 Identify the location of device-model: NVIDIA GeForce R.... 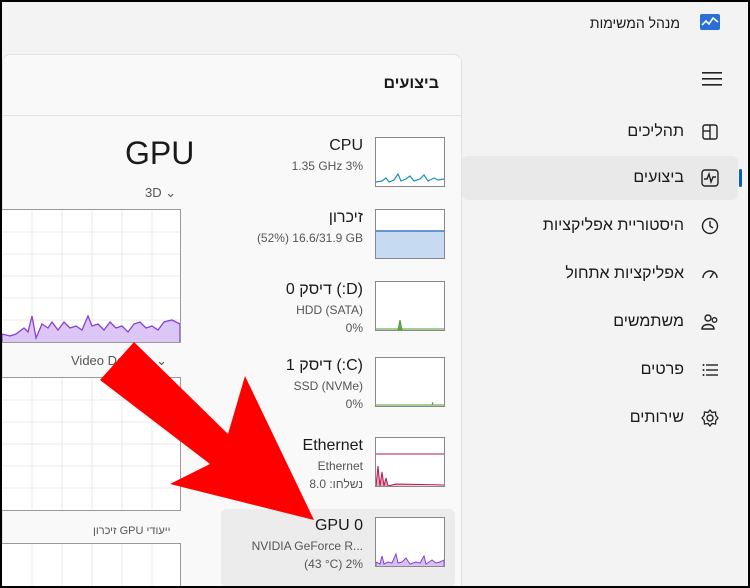
(307, 546).